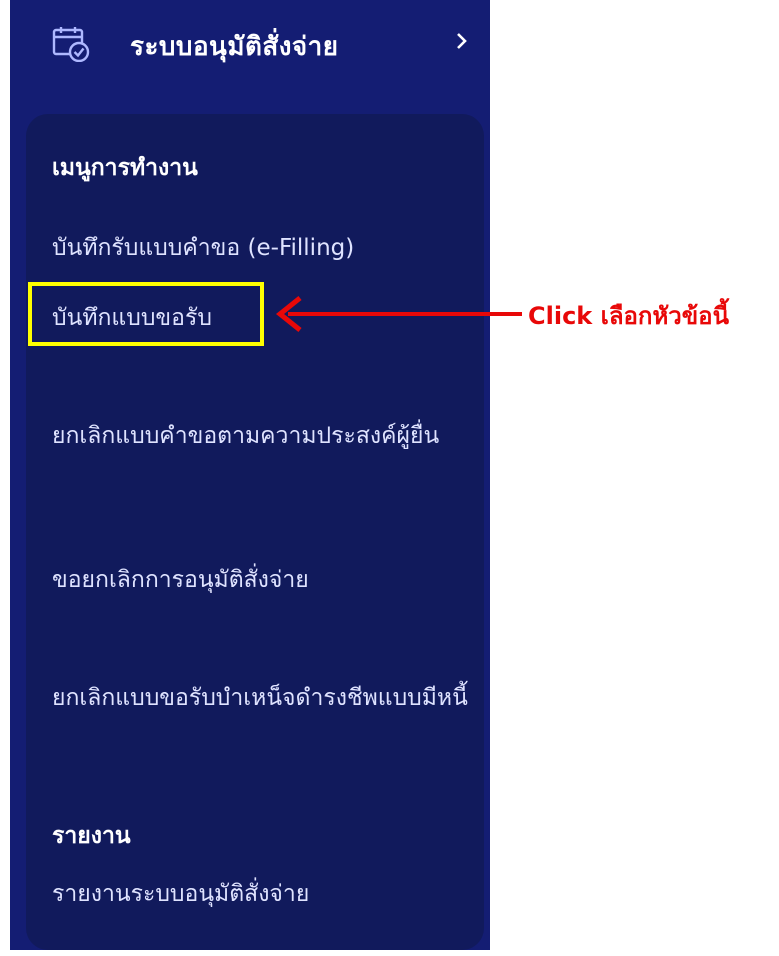  What do you see at coordinates (262, 698) in the screenshot?
I see `menu-item-cancel-pension-debt: ยกเลิกแบบขอรับบำเหน็จดำรงชีพแบบมีหนี้` at bounding box center [262, 698].